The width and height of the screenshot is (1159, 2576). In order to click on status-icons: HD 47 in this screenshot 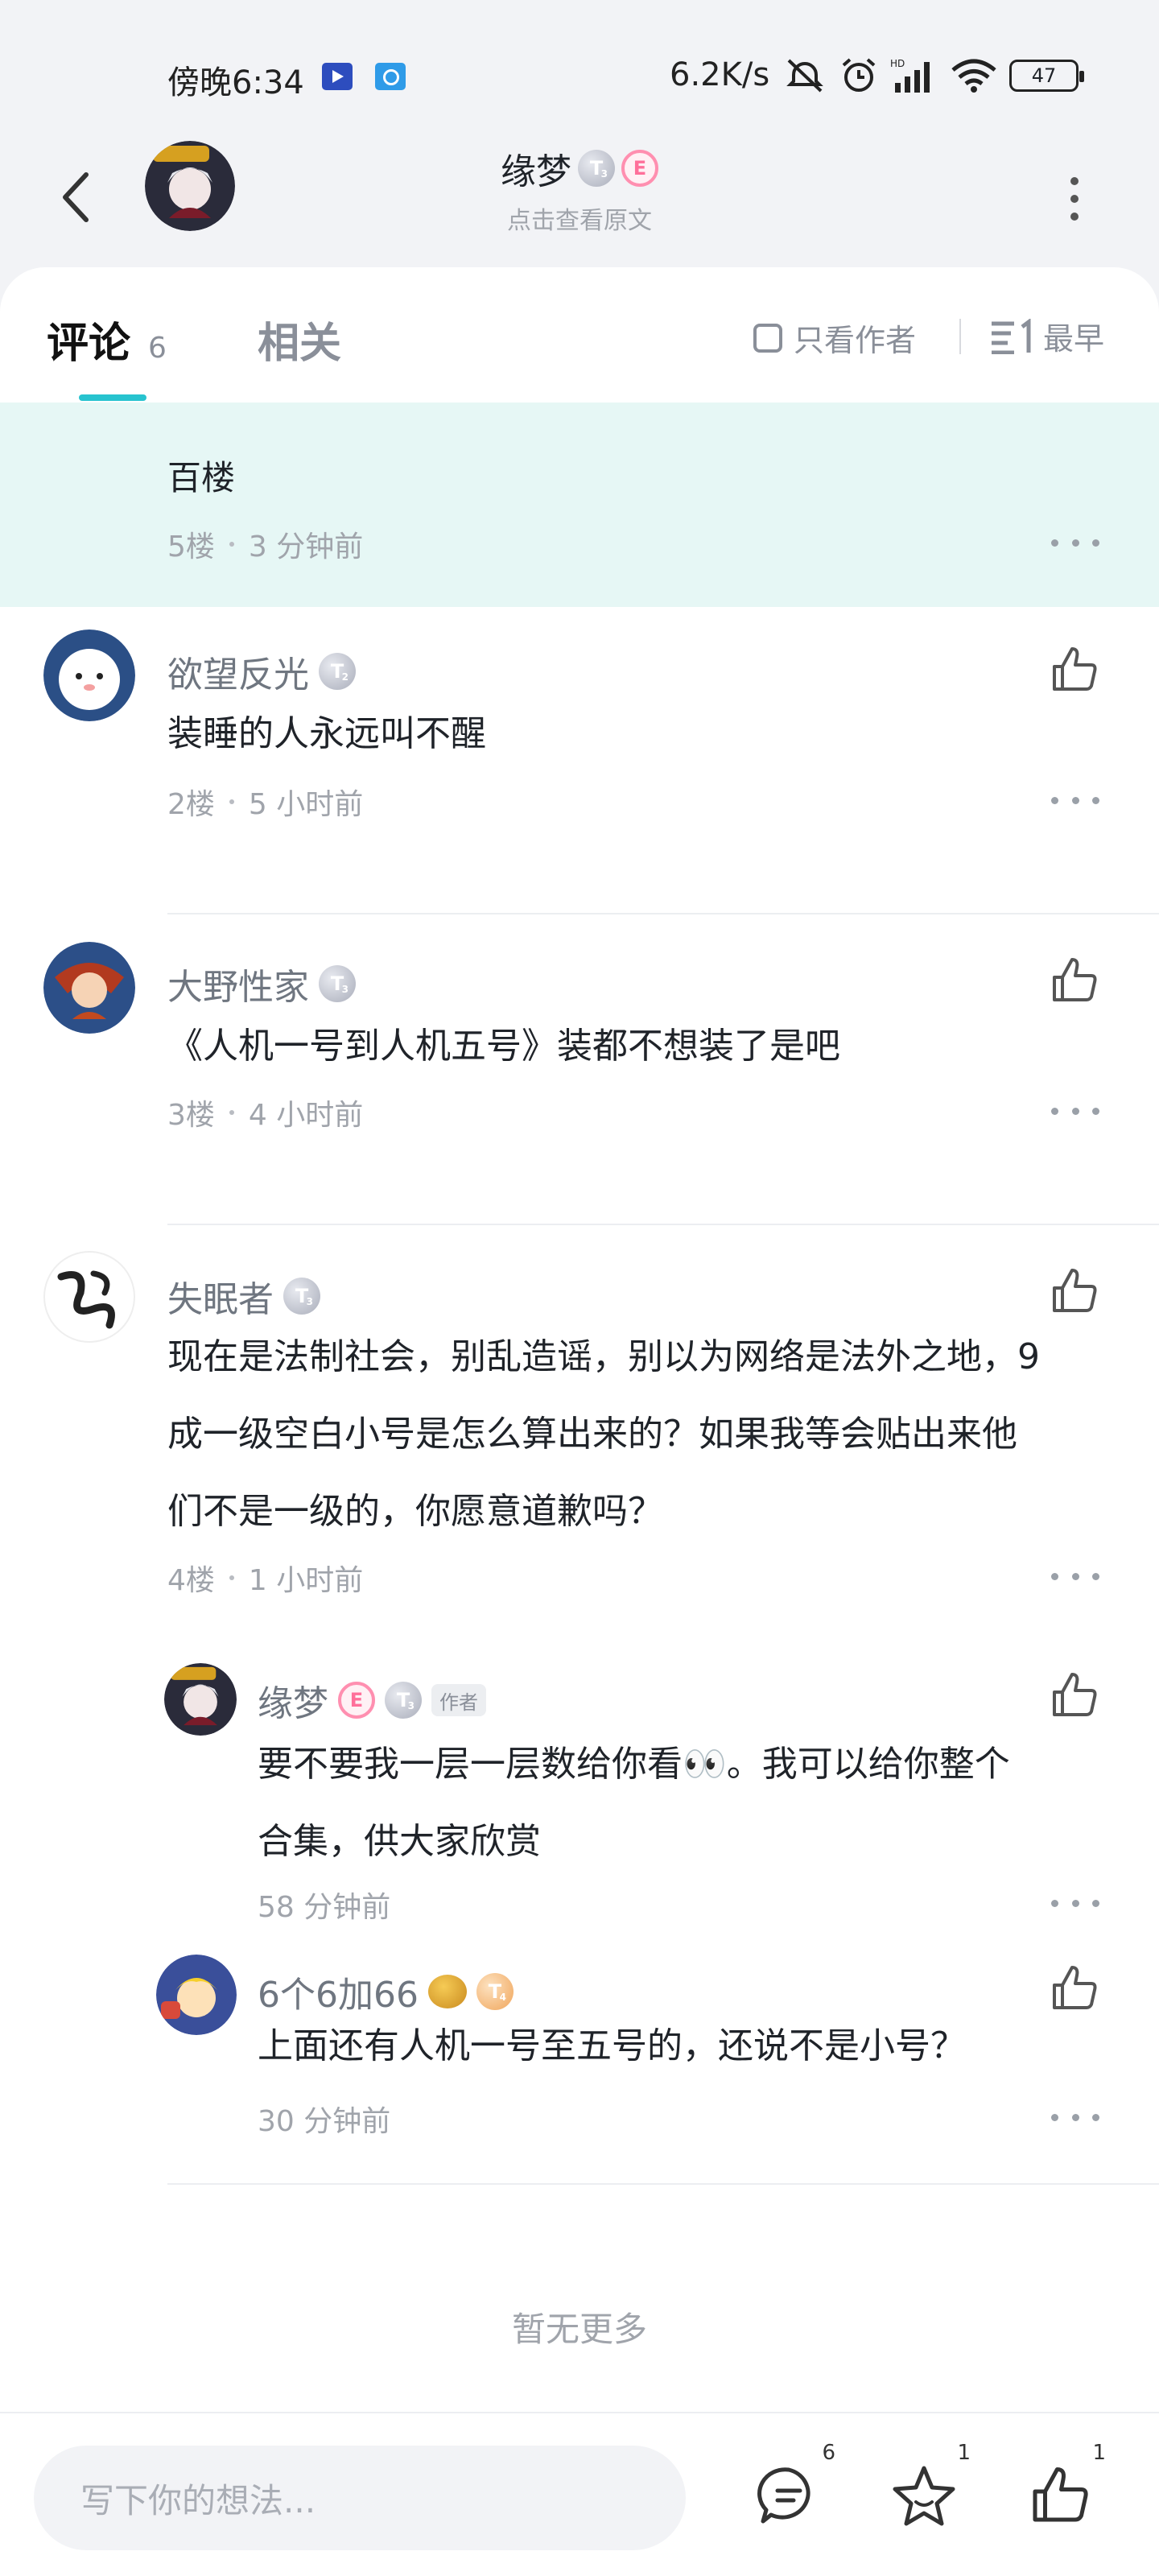, I will do `click(933, 75)`.